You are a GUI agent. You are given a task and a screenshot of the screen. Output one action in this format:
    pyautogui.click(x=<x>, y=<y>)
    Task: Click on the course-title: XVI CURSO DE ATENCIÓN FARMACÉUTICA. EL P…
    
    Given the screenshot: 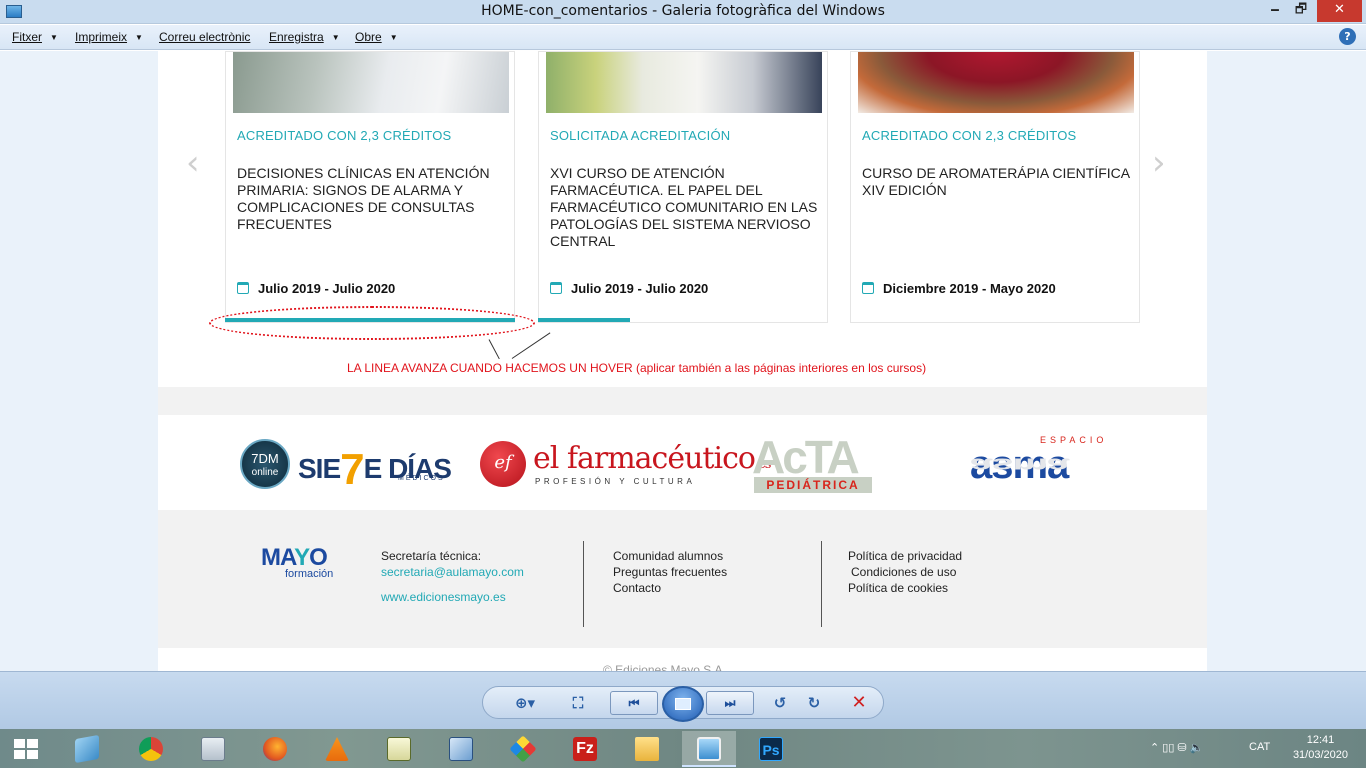 What is the action you would take?
    pyautogui.click(x=684, y=207)
    